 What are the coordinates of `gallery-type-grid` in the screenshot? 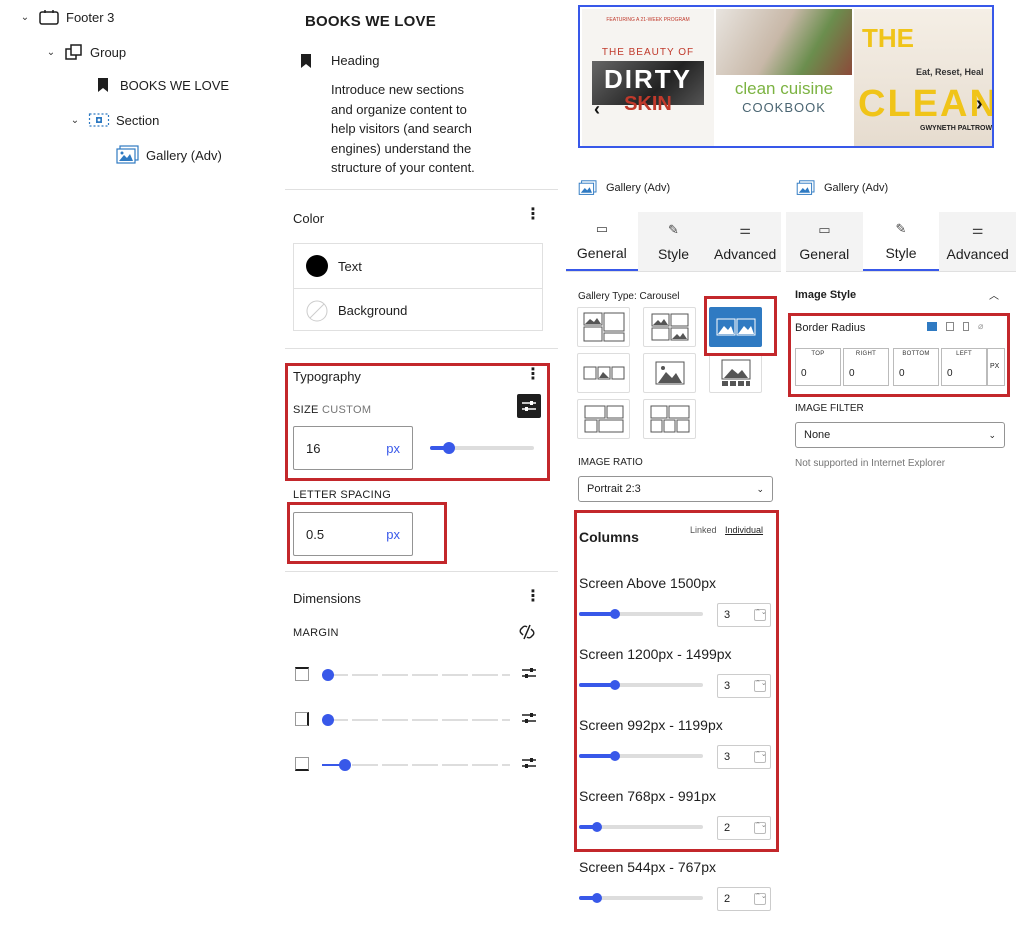 It's located at (669, 327).